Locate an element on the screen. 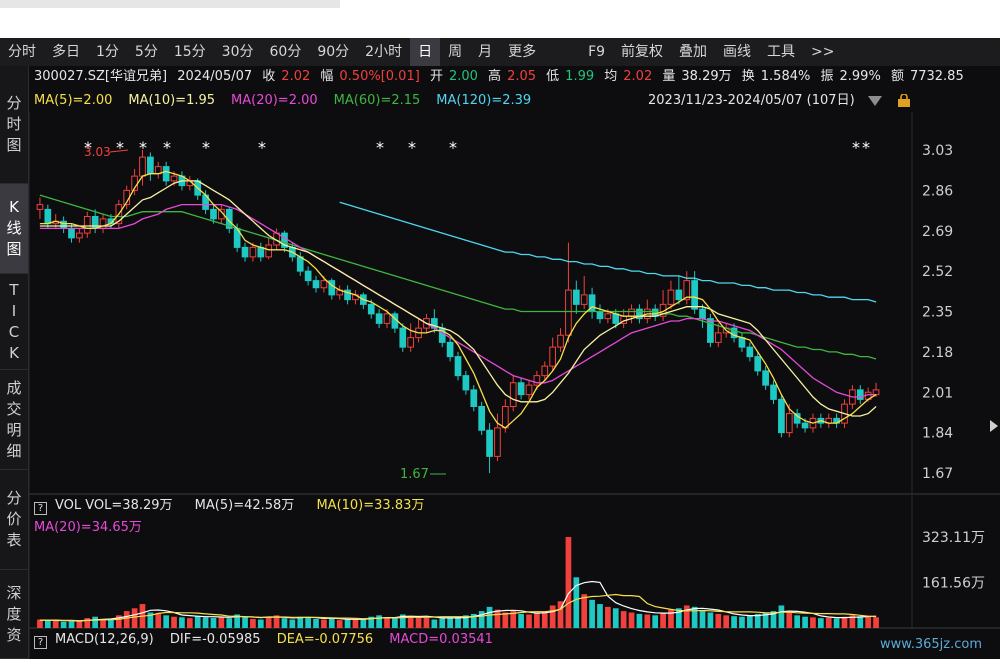 The image size is (1000, 659). macd-settings-icon: ? is located at coordinates (40, 642).